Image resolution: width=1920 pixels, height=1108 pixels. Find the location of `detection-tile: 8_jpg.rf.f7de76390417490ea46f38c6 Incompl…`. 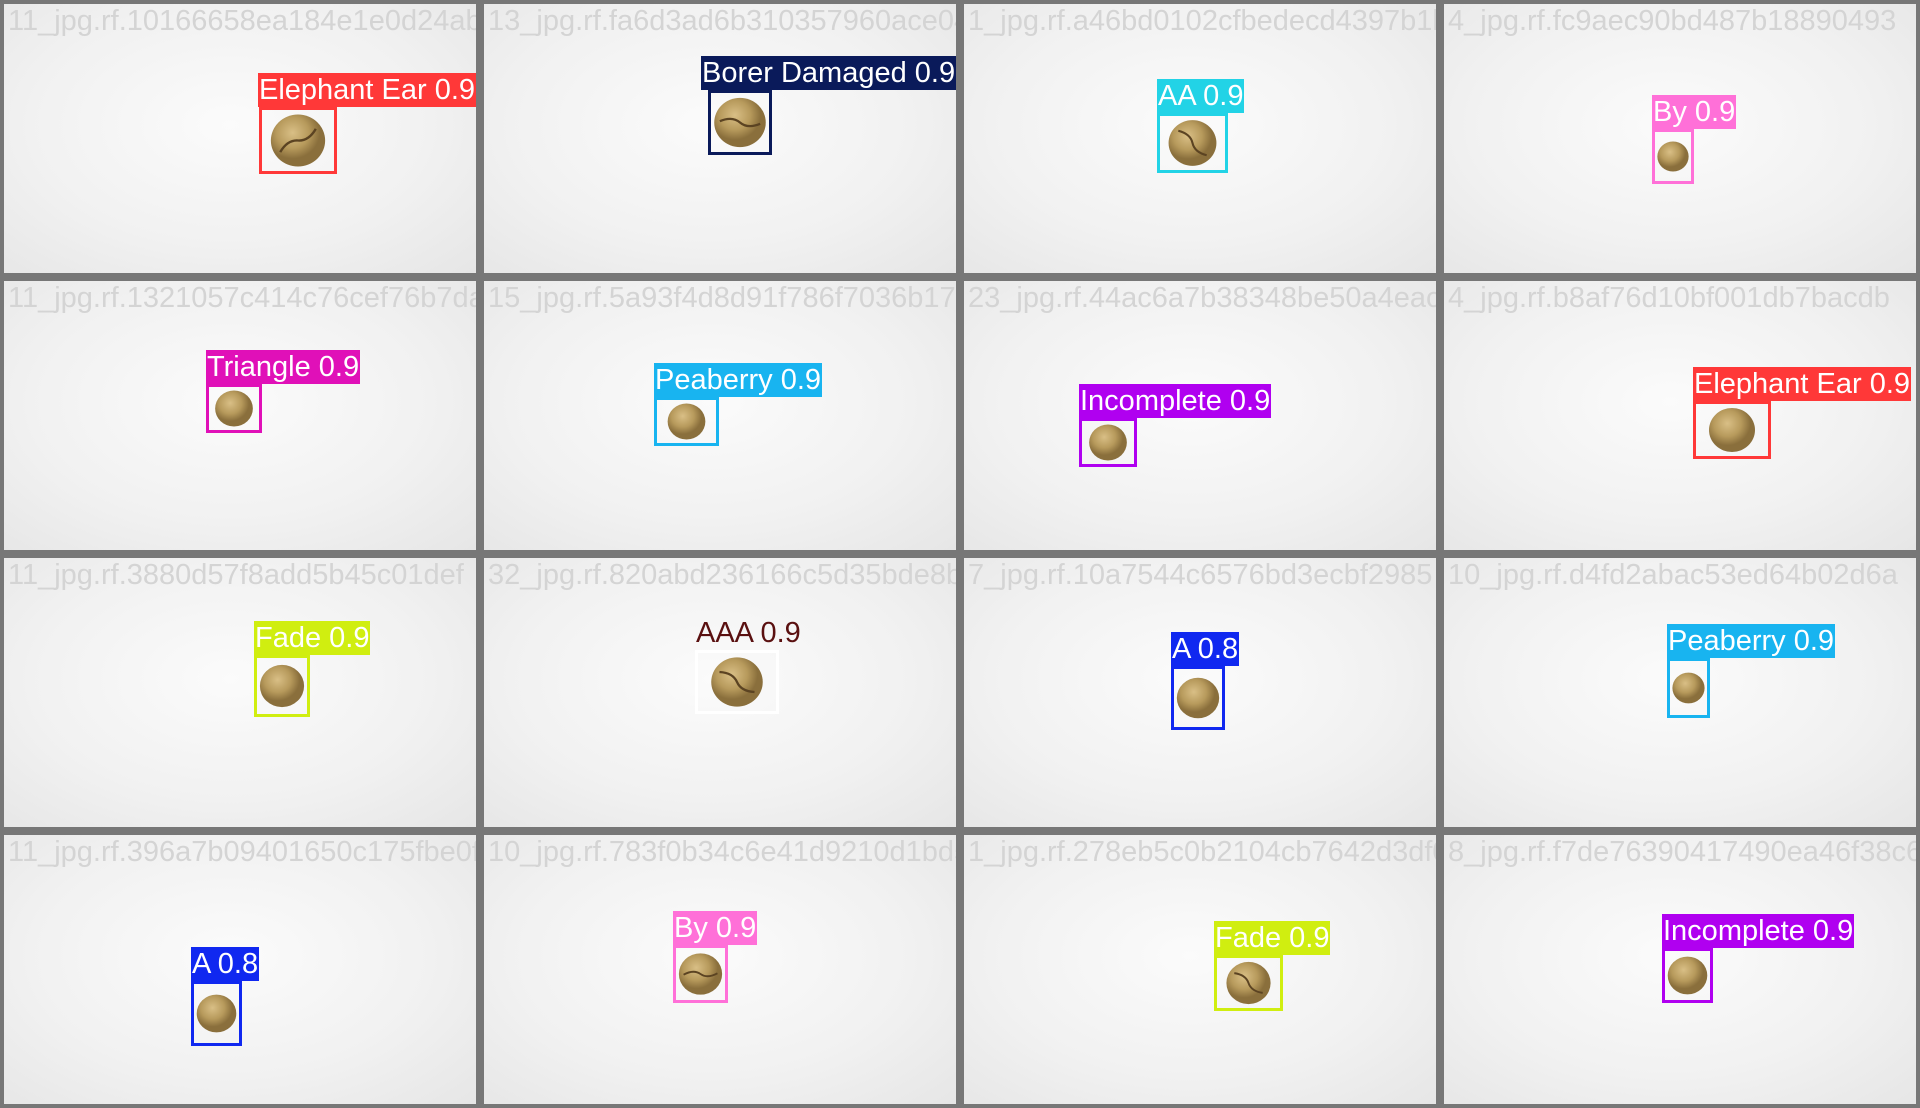

detection-tile: 8_jpg.rf.f7de76390417490ea46f38c6 Incompl… is located at coordinates (1680, 969).